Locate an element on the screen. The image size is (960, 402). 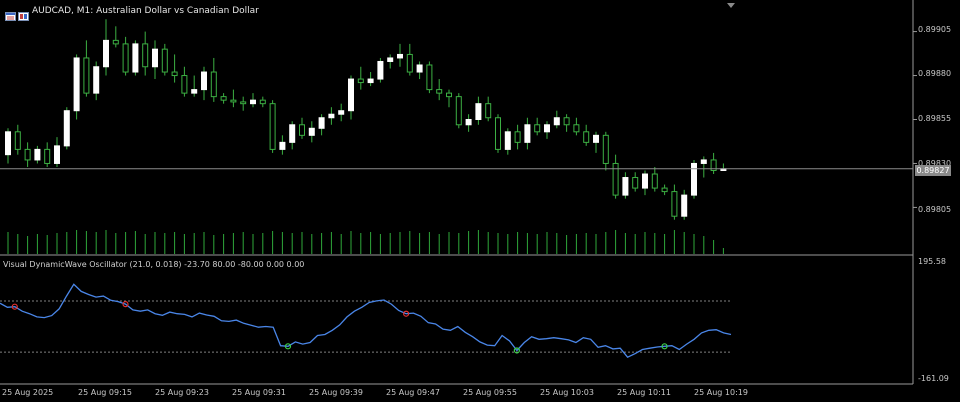
time-tick: 25 Aug 2025 is located at coordinates (28, 392).